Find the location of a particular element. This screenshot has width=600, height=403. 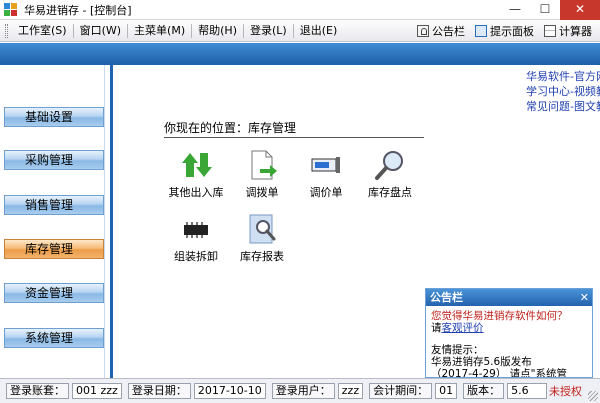

report-search-icon is located at coordinates (262, 229).